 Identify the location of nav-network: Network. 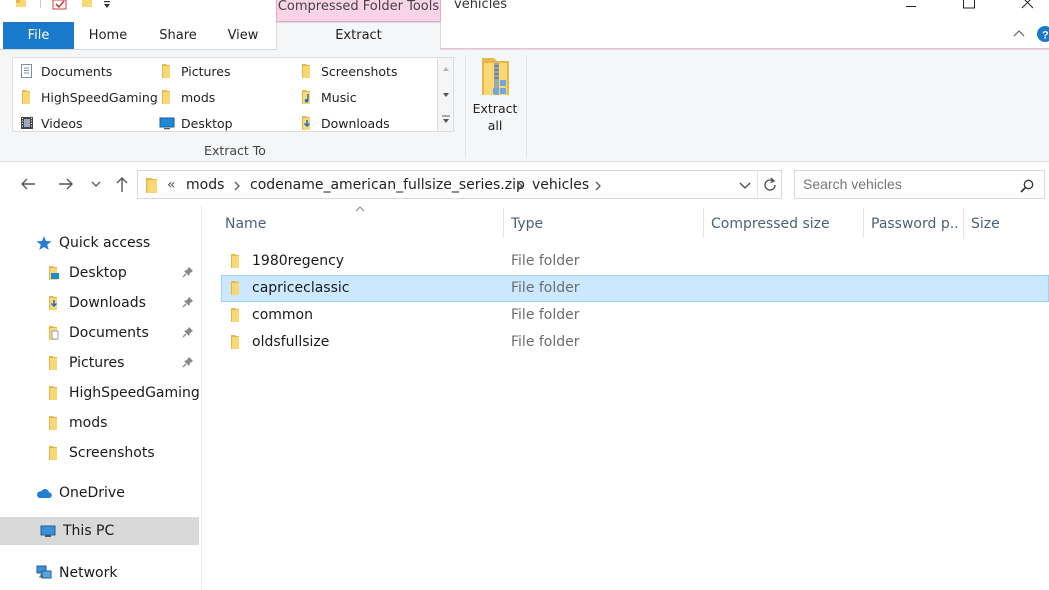
(99, 573).